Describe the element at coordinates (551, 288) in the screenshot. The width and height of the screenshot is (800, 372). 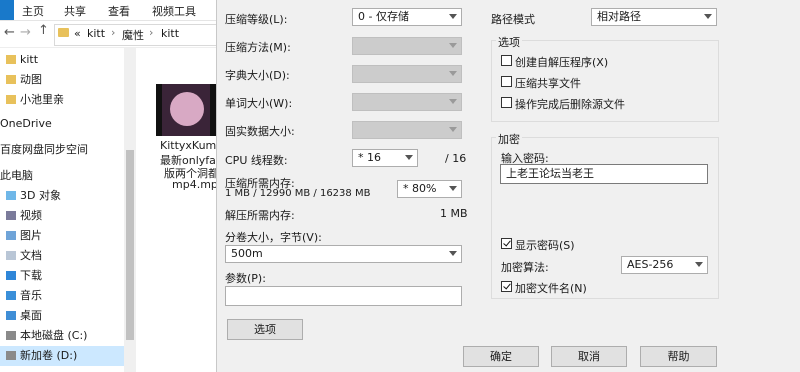
I see `encrypt-names-label: 加密文件名(N)` at that location.